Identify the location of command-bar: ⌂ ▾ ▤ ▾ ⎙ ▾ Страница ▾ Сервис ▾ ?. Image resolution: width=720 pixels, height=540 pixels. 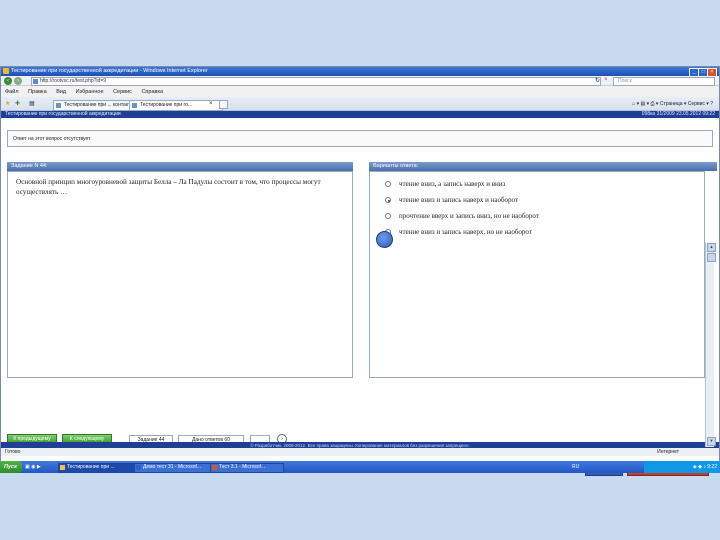
(672, 104).